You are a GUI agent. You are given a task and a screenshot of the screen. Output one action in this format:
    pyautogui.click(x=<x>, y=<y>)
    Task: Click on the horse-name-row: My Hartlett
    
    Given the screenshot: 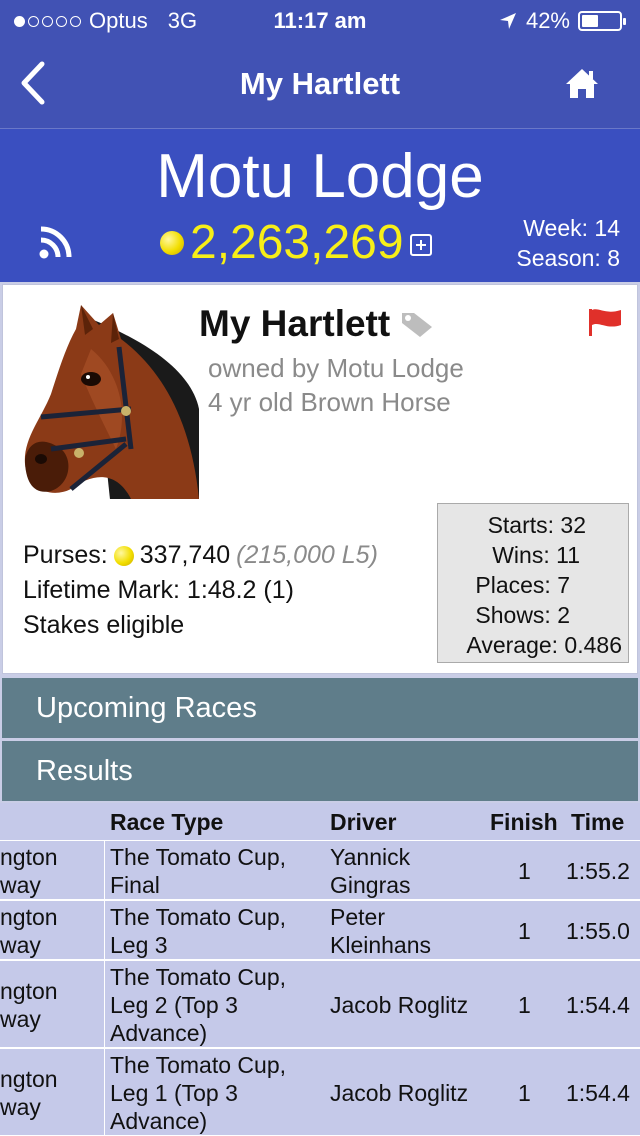 What is the action you would take?
    pyautogui.click(x=316, y=324)
    